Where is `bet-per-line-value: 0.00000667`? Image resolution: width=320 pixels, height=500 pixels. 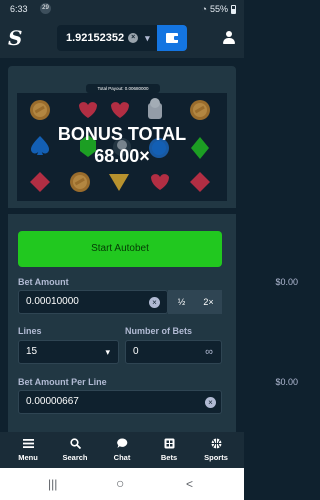 bet-per-line-value: 0.00000667 is located at coordinates (52, 401).